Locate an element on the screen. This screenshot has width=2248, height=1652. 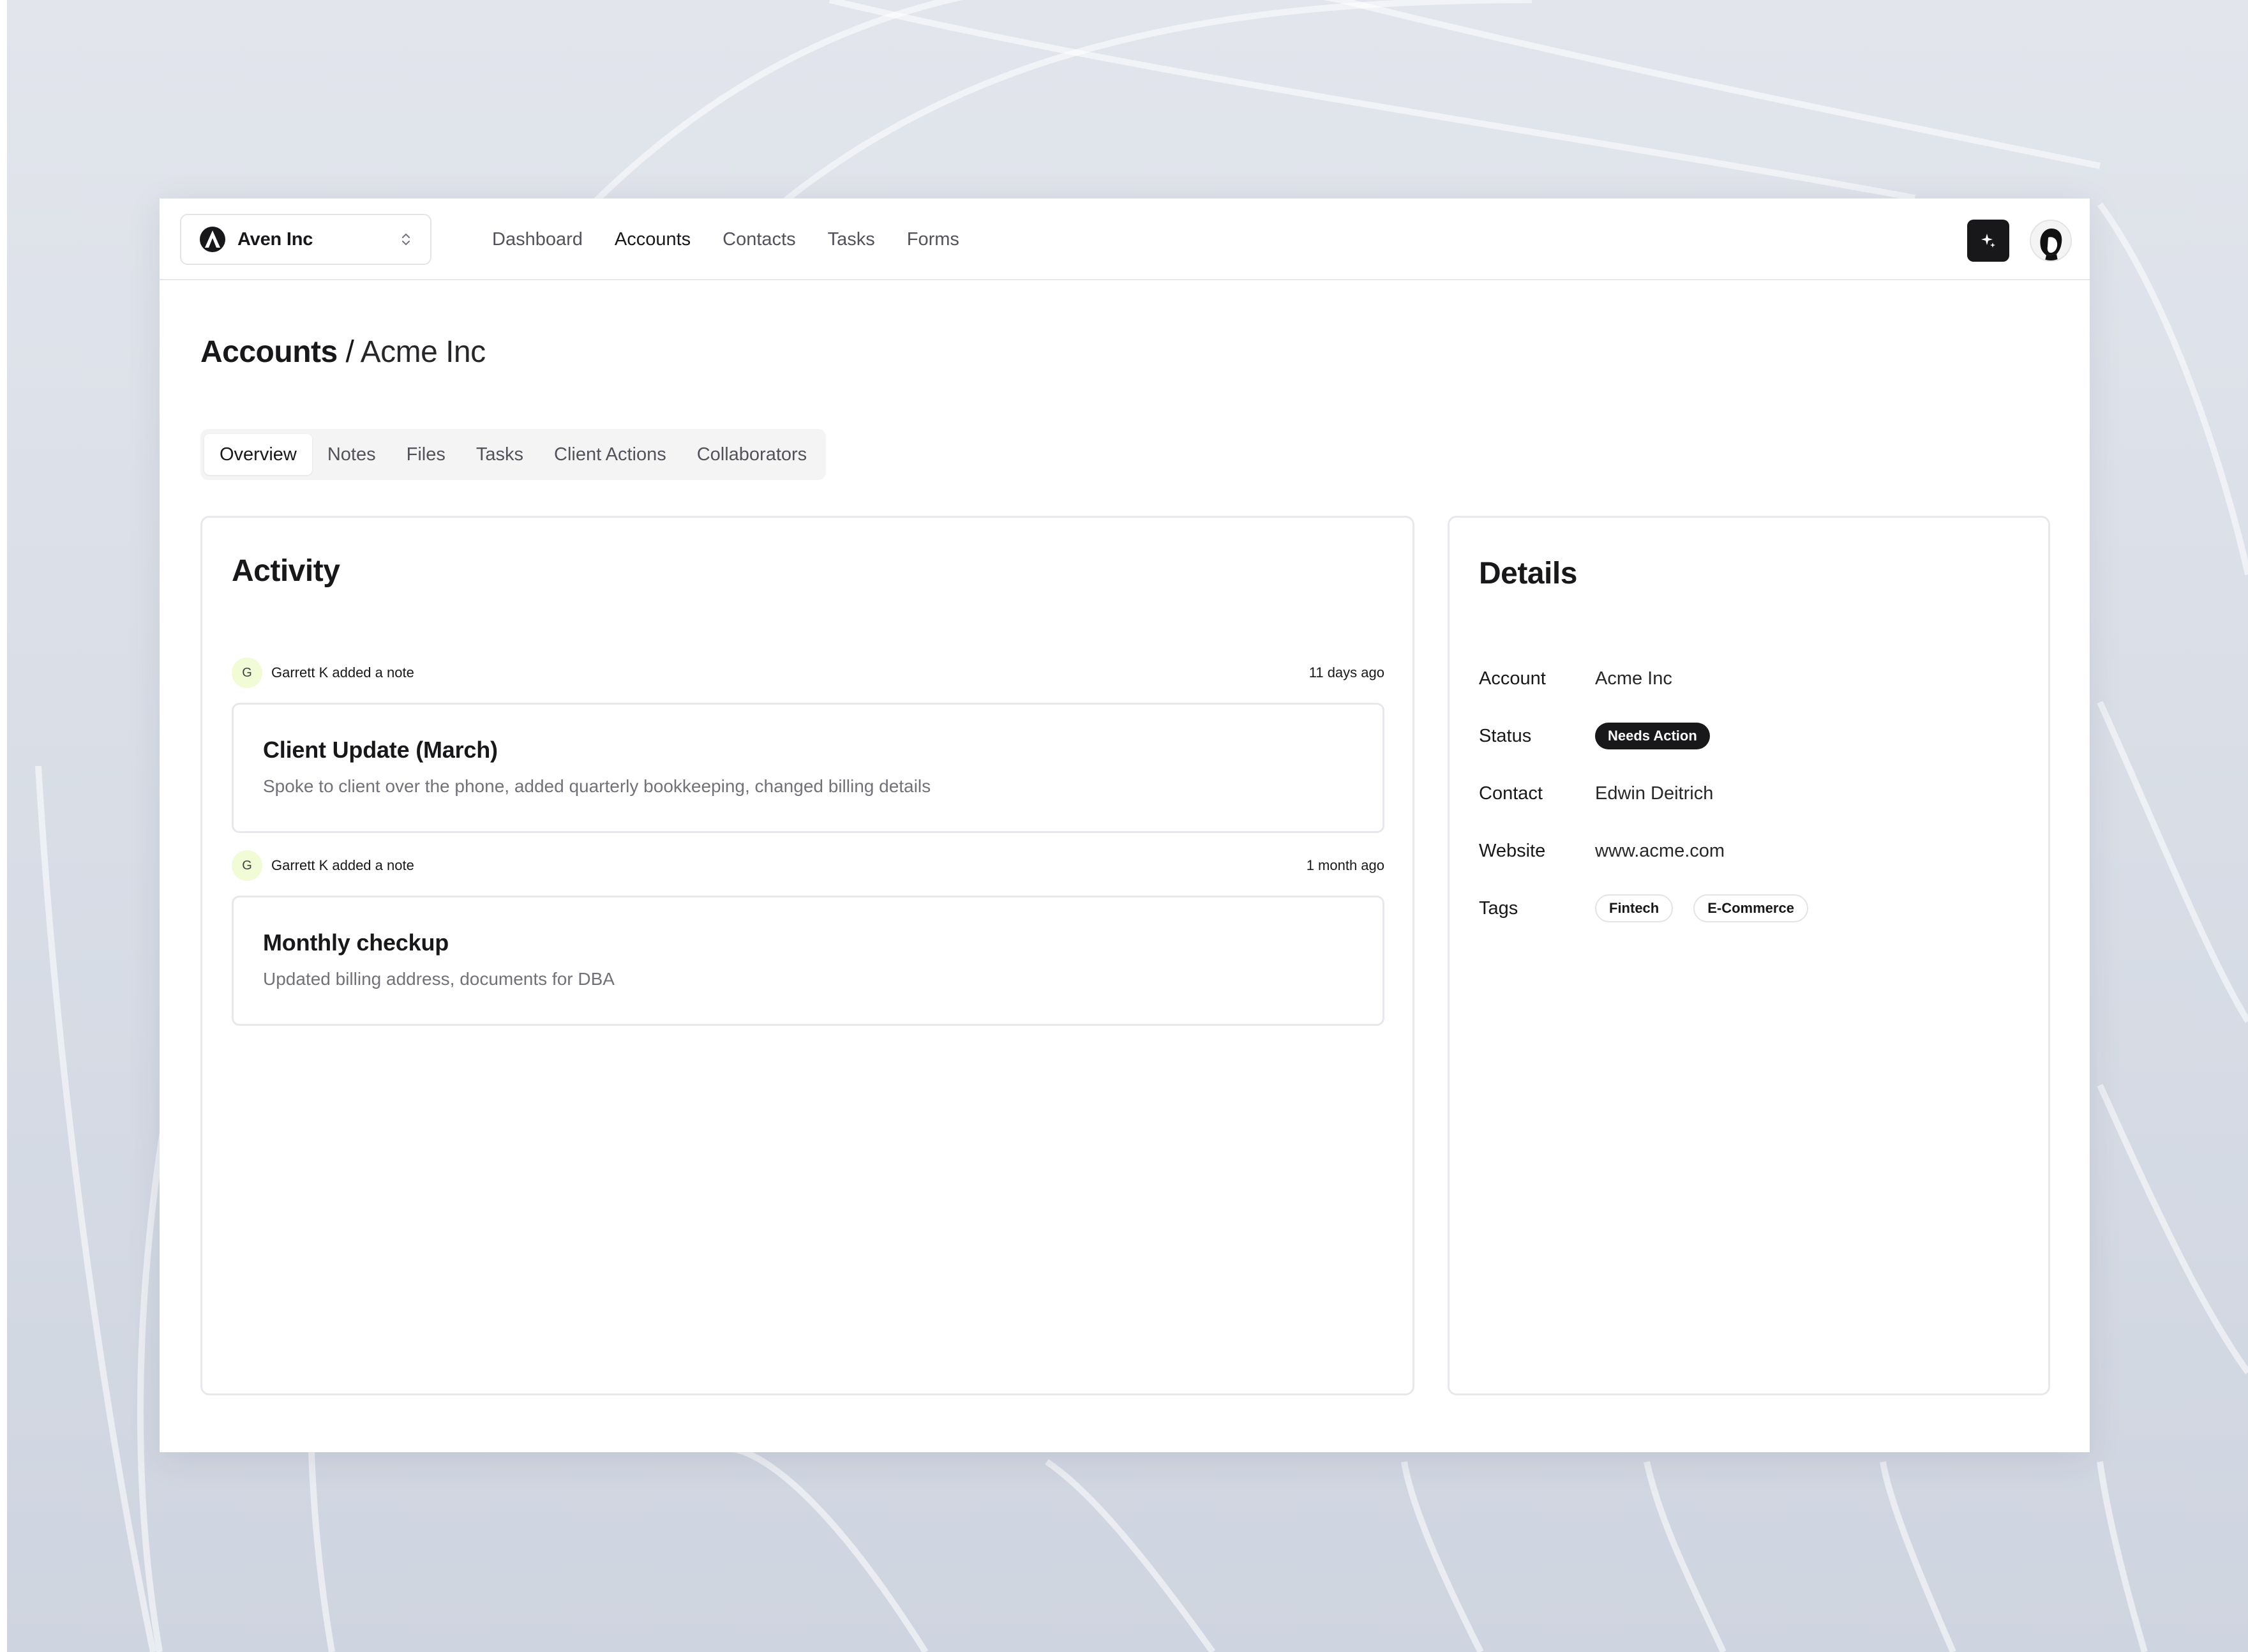
nav-accounts: Accounts is located at coordinates (653, 239).